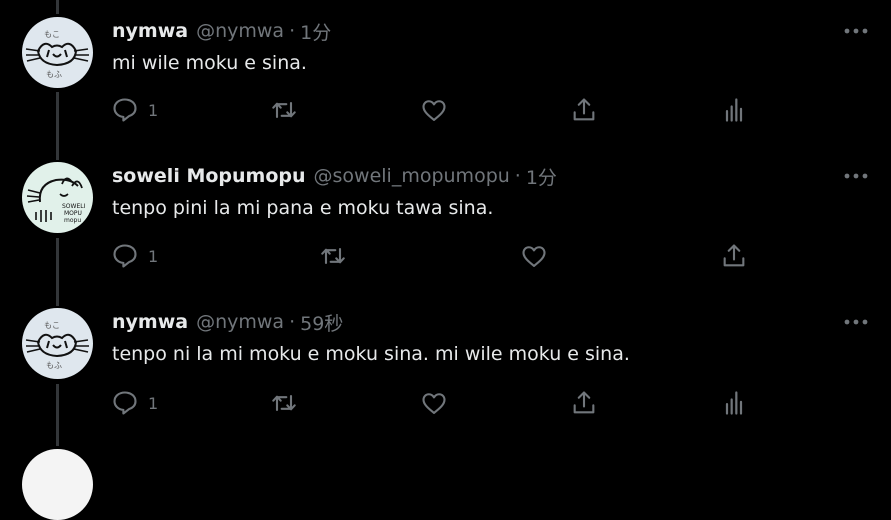 The height and width of the screenshot is (520, 891). Describe the element at coordinates (73, 213) in the screenshot. I see `svg-text: MOPU` at that location.